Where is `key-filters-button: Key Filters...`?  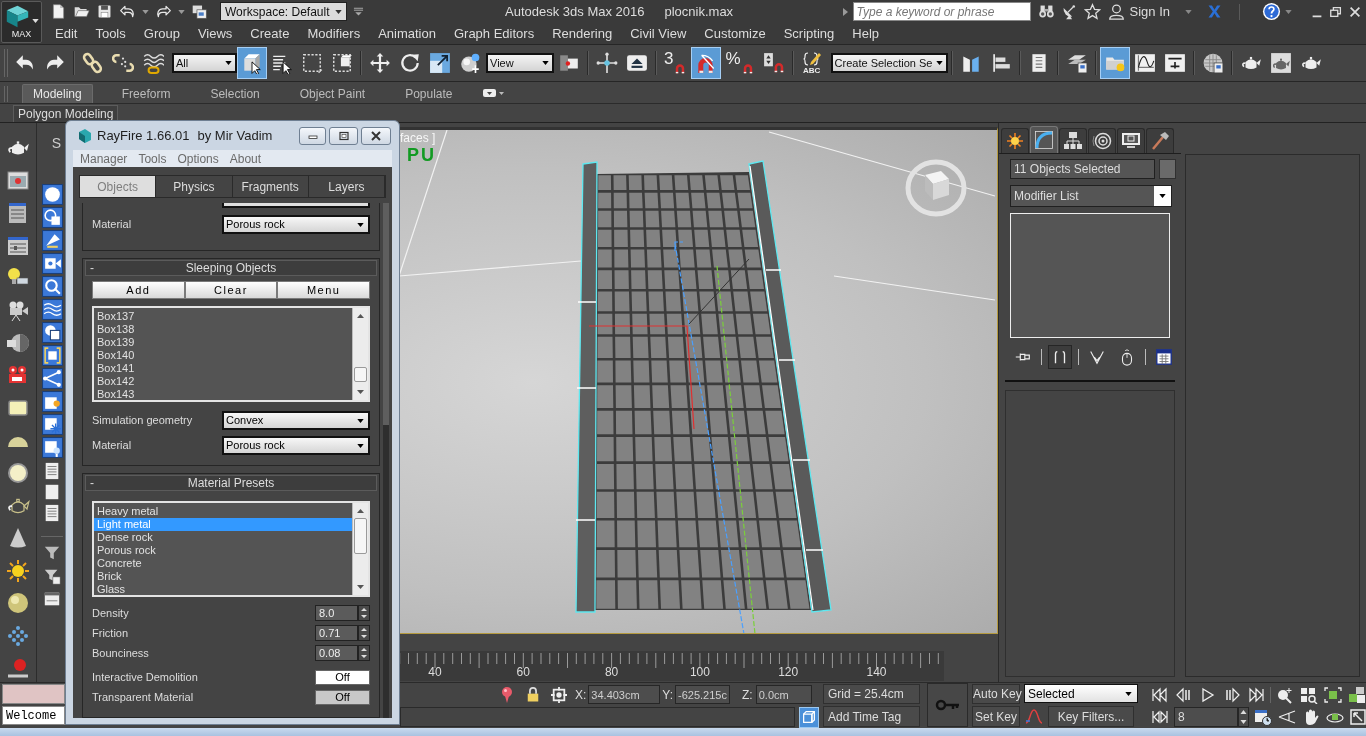 key-filters-button: Key Filters... is located at coordinates (1091, 716).